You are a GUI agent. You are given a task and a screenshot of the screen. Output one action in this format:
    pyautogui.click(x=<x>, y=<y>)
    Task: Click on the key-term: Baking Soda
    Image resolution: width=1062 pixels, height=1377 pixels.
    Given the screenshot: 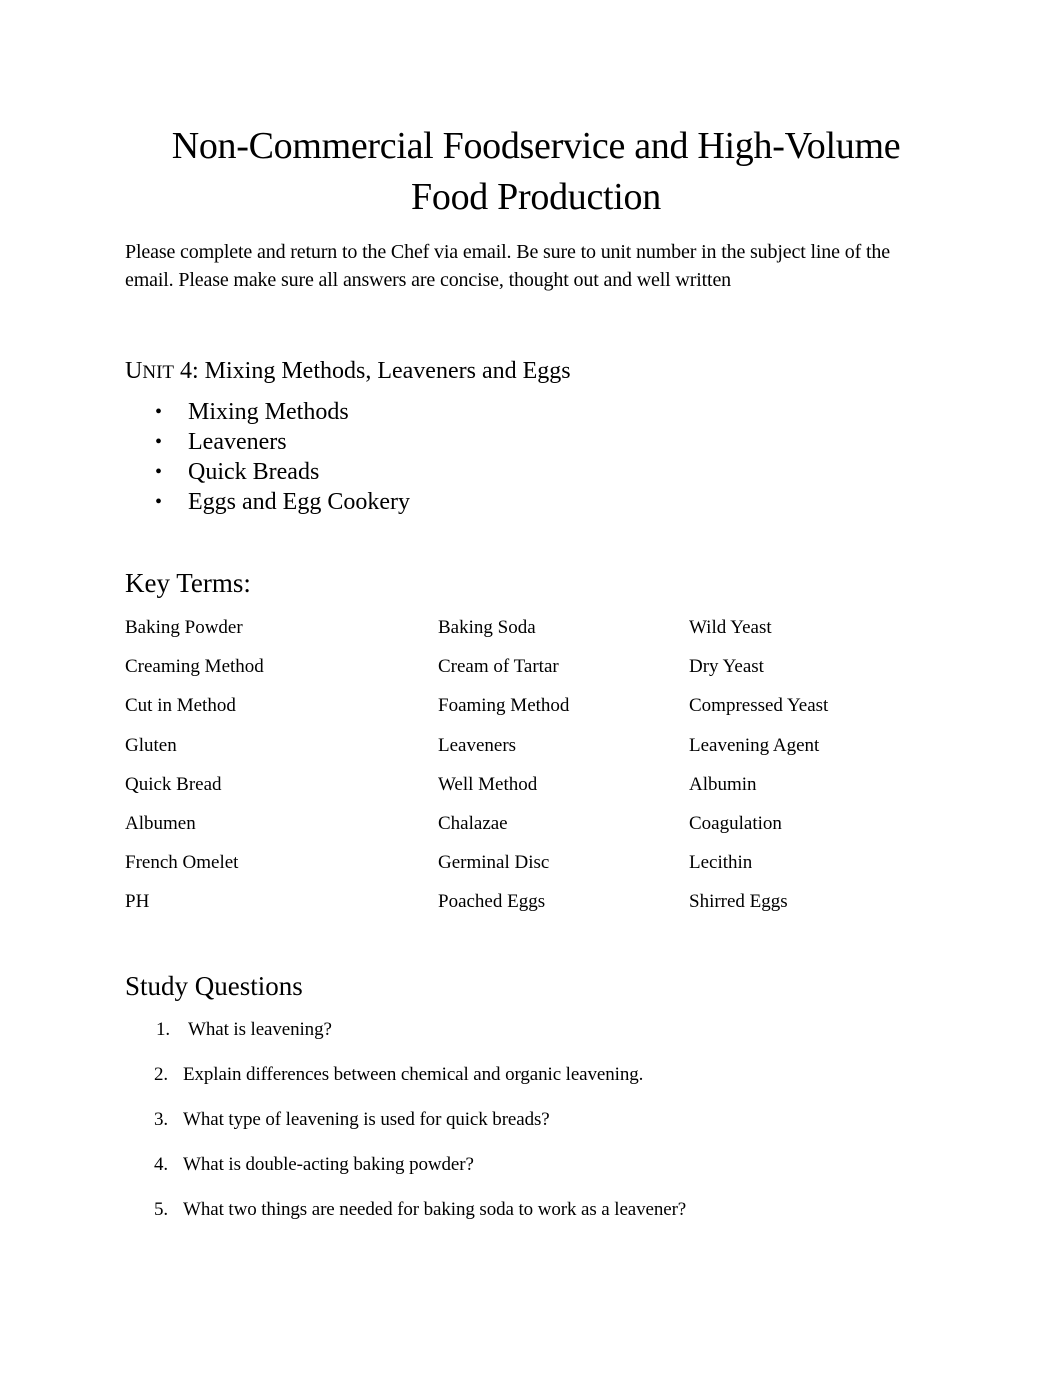 What is the action you would take?
    pyautogui.click(x=487, y=627)
    